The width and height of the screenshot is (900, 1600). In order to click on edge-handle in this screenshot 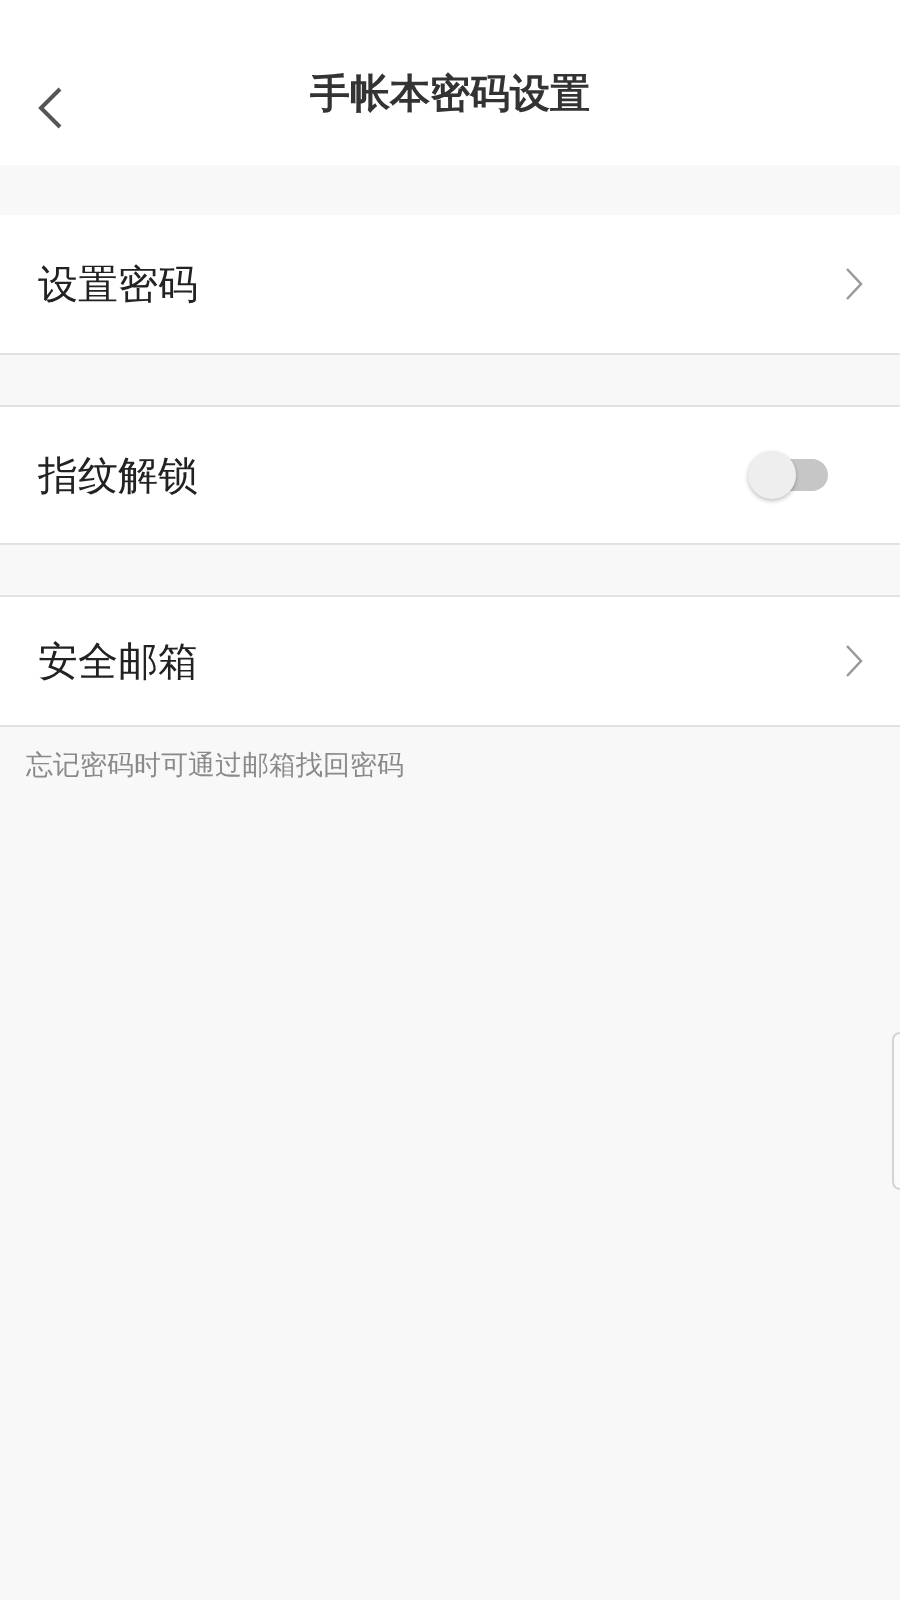, I will do `click(896, 1111)`.